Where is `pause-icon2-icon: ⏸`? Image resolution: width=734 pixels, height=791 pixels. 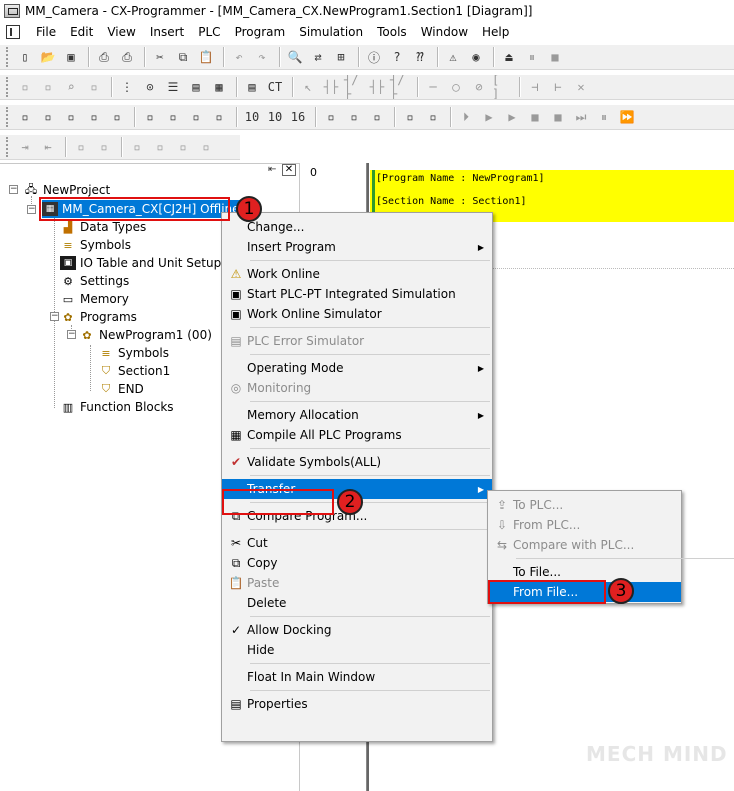
pause-icon2-icon: ⏸ is located at coordinates (604, 117).